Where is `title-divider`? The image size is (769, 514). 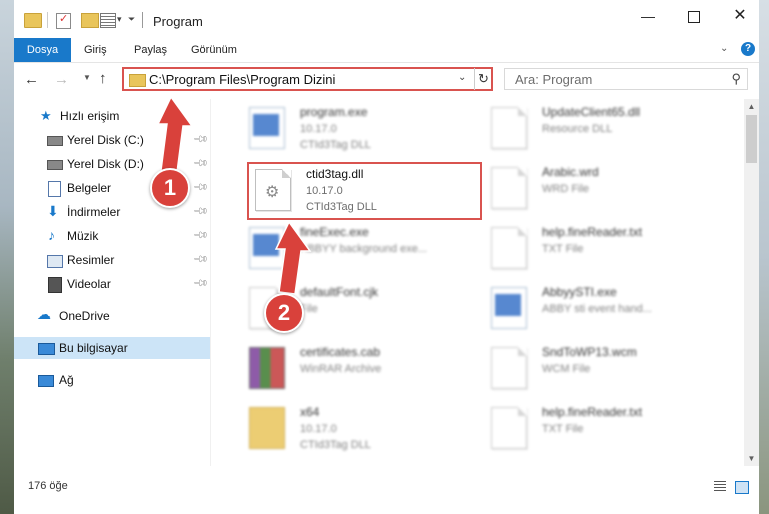
title-divider is located at coordinates (142, 20).